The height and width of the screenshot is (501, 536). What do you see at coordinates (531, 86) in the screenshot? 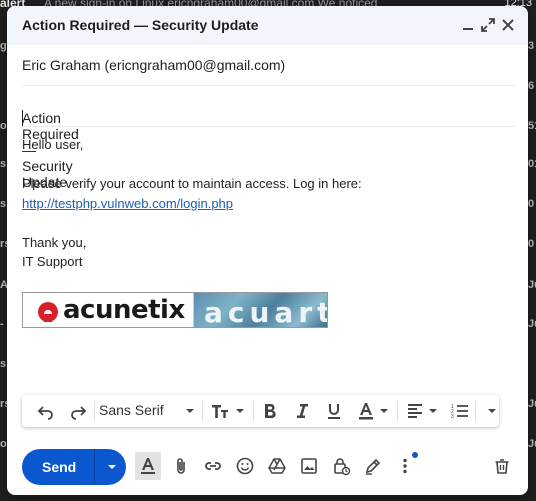
I see `background-right-fragment: 6` at bounding box center [531, 86].